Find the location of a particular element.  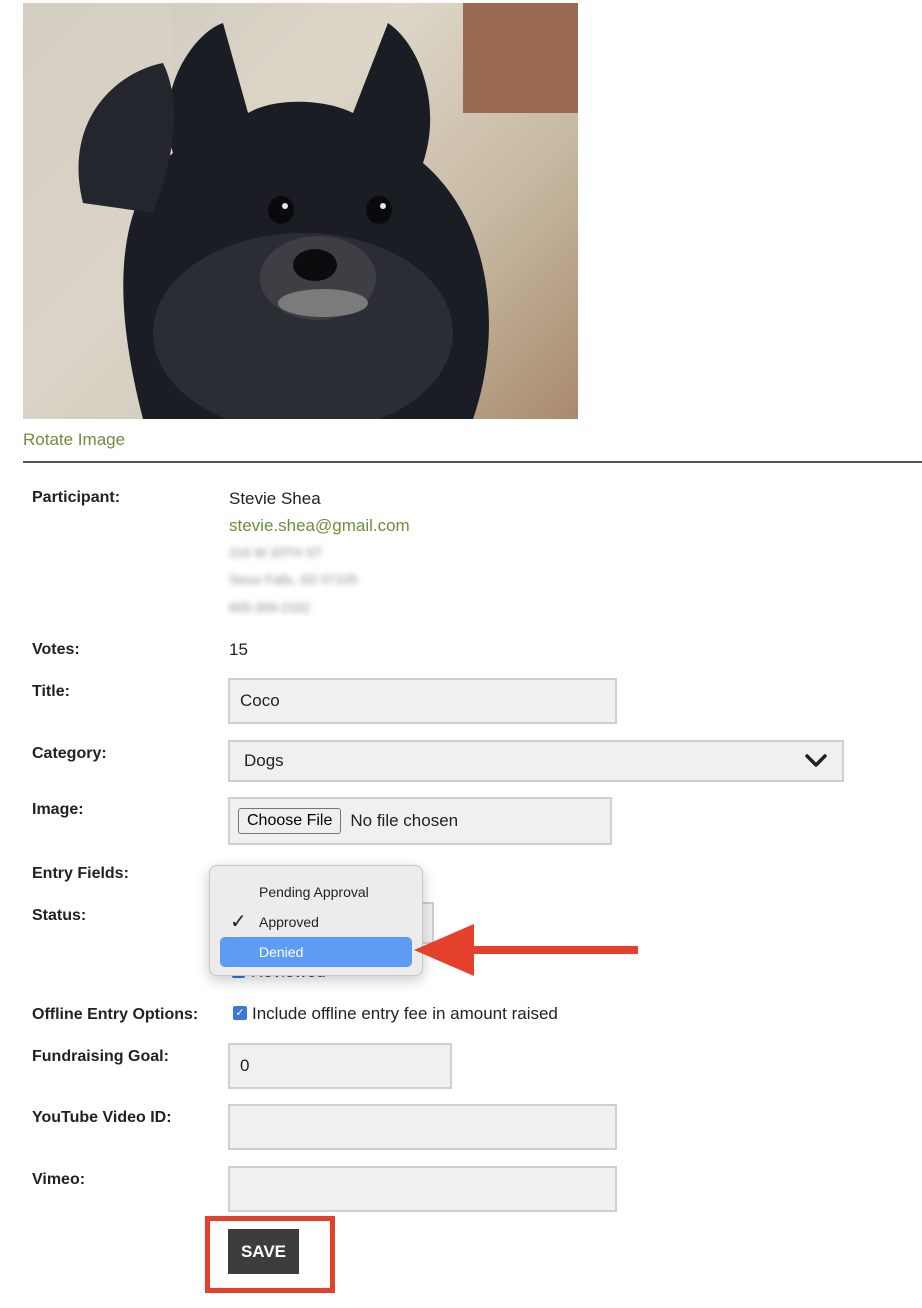

status-label: Status: is located at coordinates (59, 915).